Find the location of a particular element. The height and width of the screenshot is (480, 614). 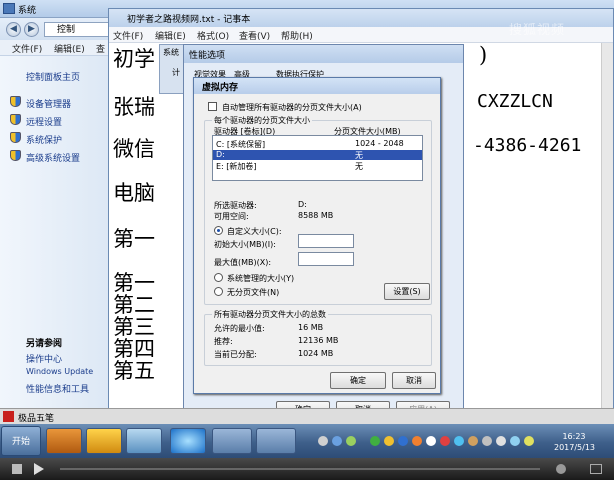

text-line: 初学 is located at coordinates (134, 59).